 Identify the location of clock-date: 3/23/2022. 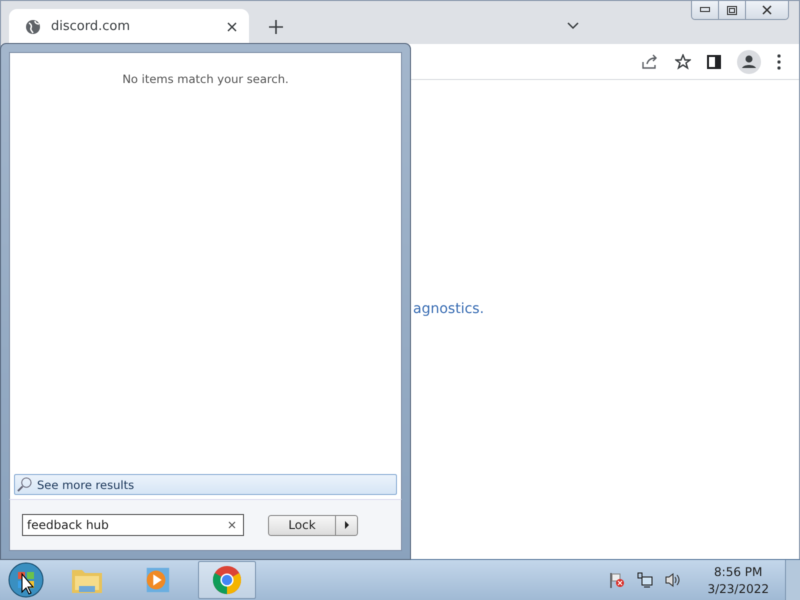
(738, 589).